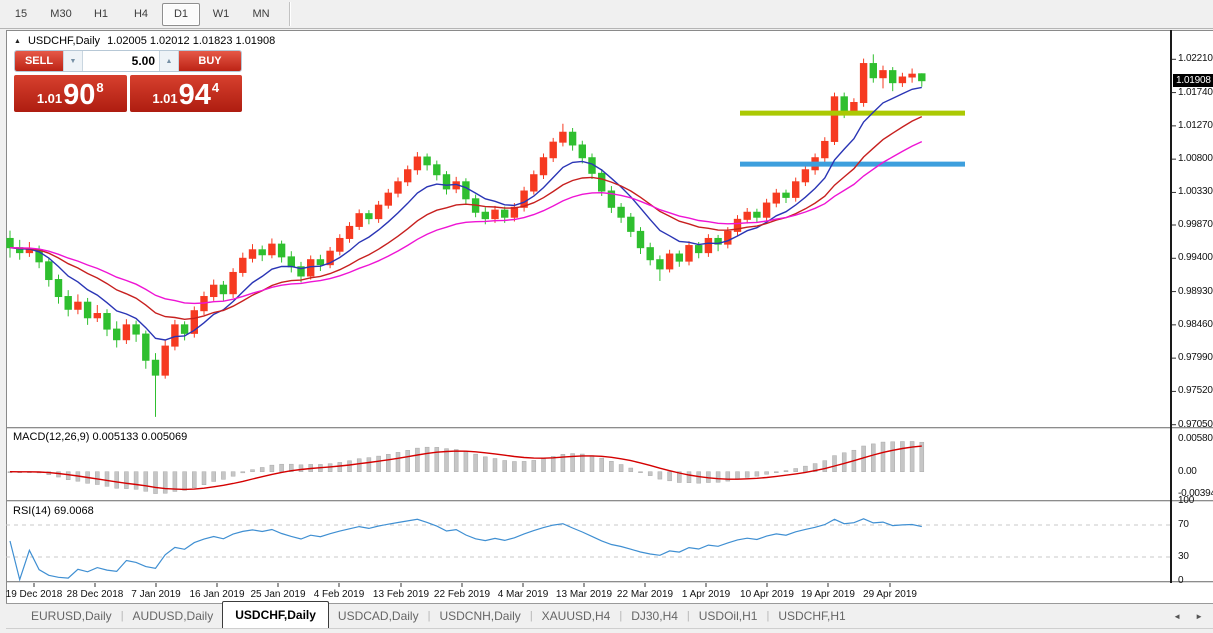 This screenshot has width=1213, height=633. What do you see at coordinates (215, 87) in the screenshot?
I see `buy-price-sup: 4` at bounding box center [215, 87].